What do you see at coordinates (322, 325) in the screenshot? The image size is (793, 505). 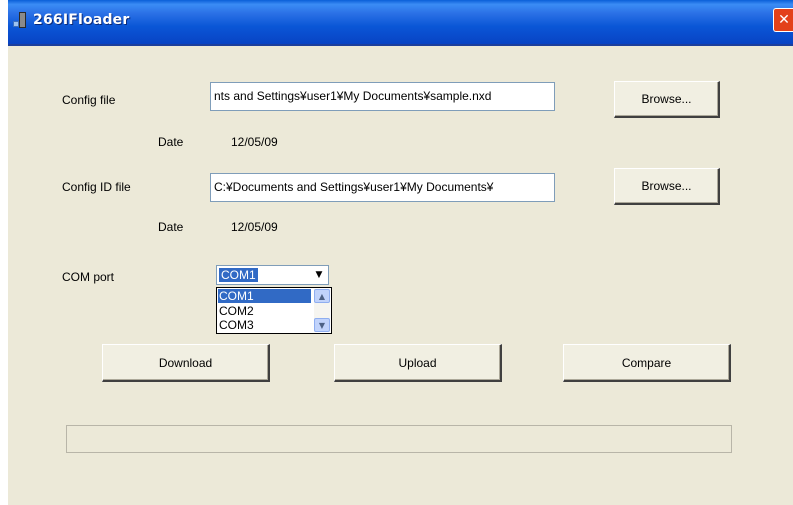 I see `scroll-down-icon: ▼` at bounding box center [322, 325].